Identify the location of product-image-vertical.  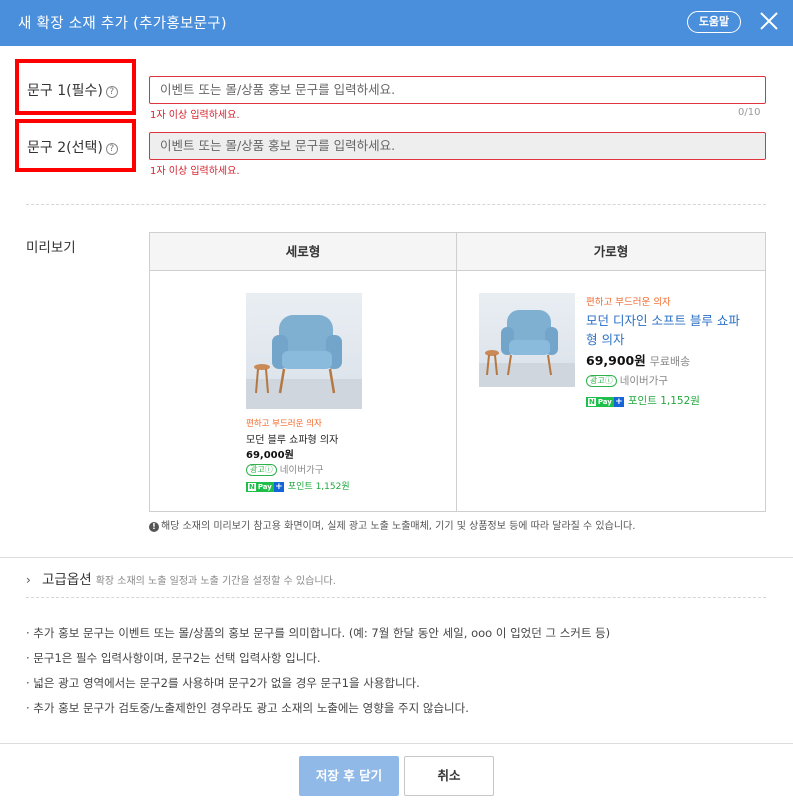
(304, 351).